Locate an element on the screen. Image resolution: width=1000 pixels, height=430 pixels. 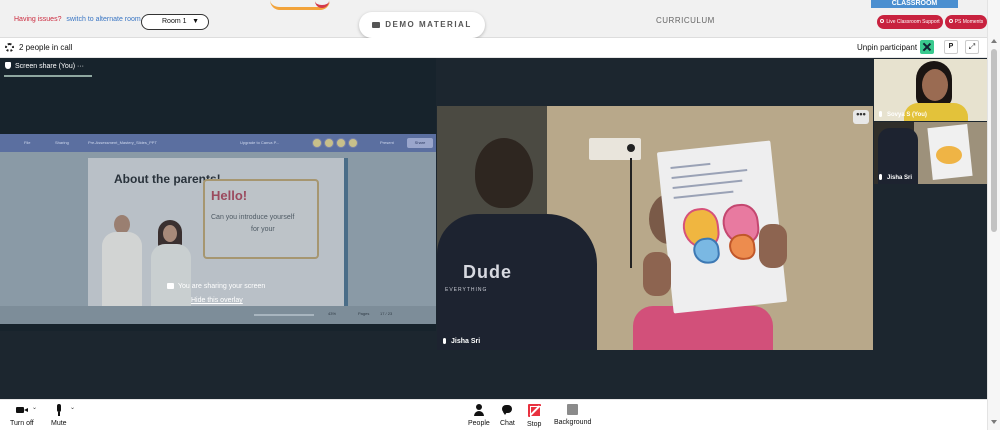
participant-name: Jisha Sri is located at coordinates (466, 341).